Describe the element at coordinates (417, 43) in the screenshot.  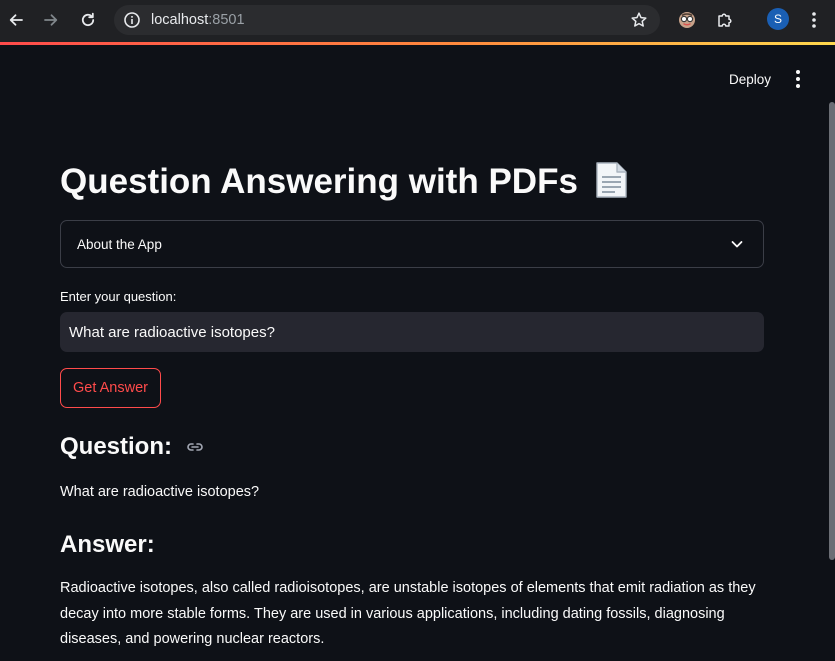
I see `status-decoration-bar` at that location.